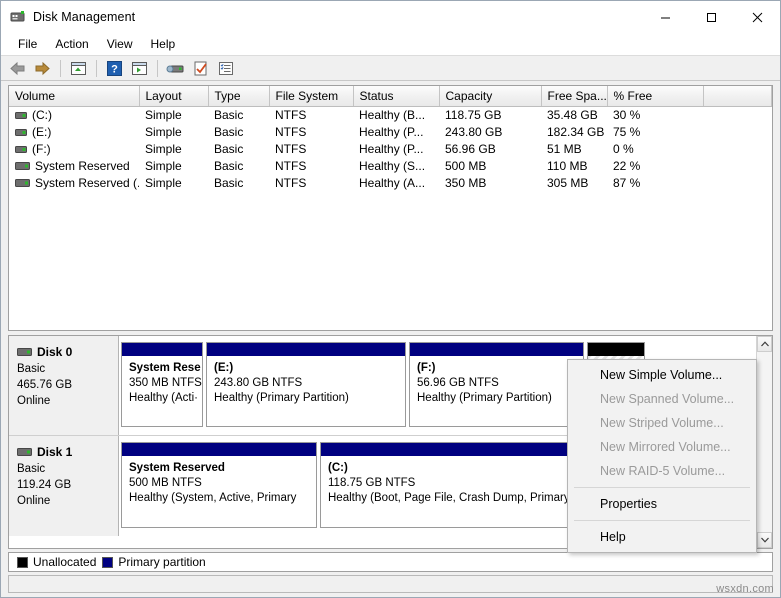  I want to click on cell-percent-free: 75 %, so click(627, 132).